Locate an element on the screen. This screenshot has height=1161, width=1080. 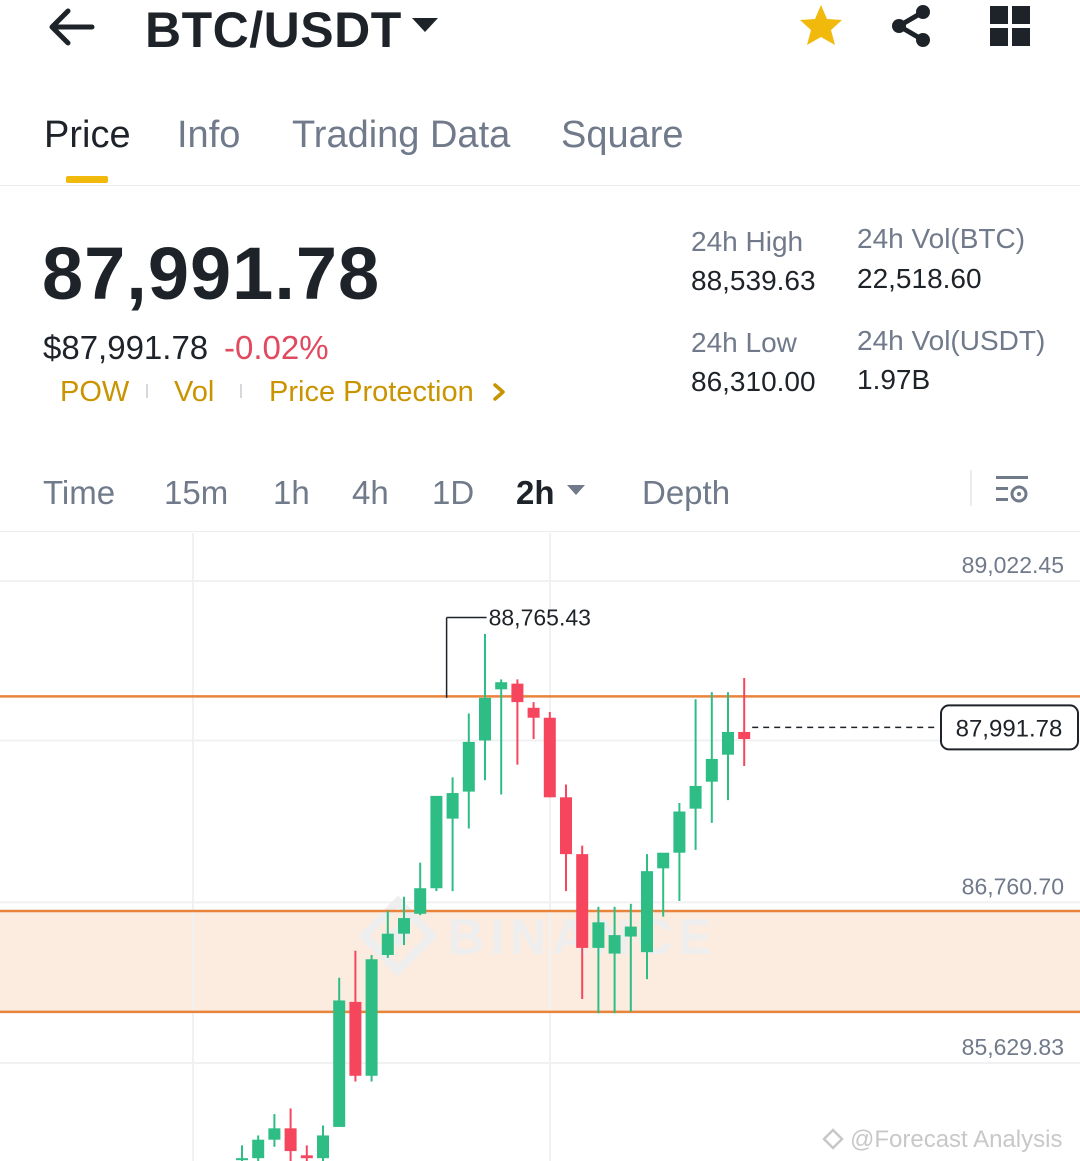
interval-divider is located at coordinates (971, 488).